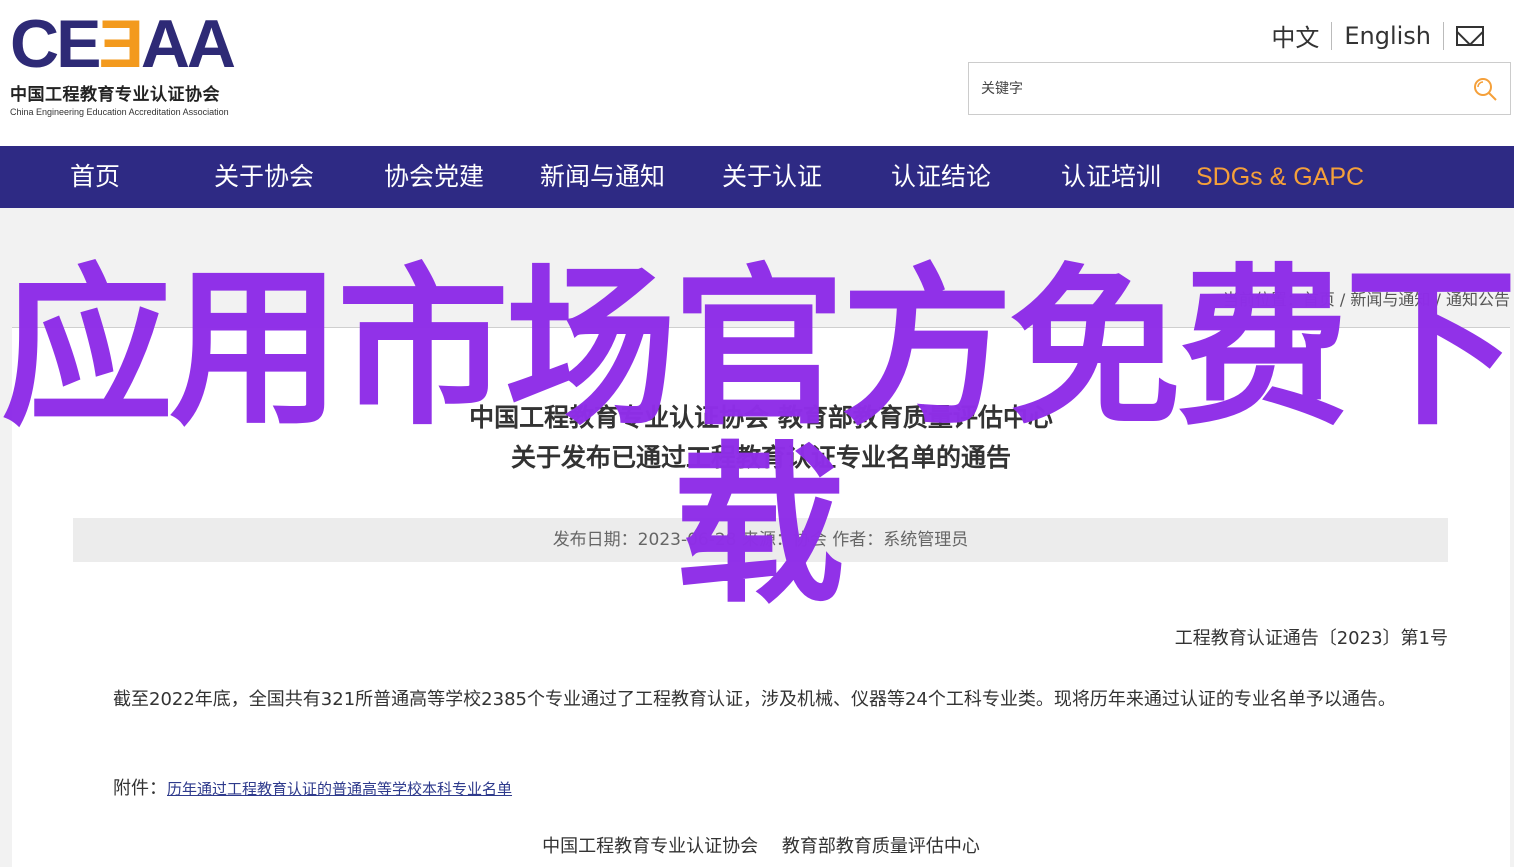 Image resolution: width=1514 pixels, height=867 pixels. What do you see at coordinates (1387, 36) in the screenshot?
I see `lang-english-link: English` at bounding box center [1387, 36].